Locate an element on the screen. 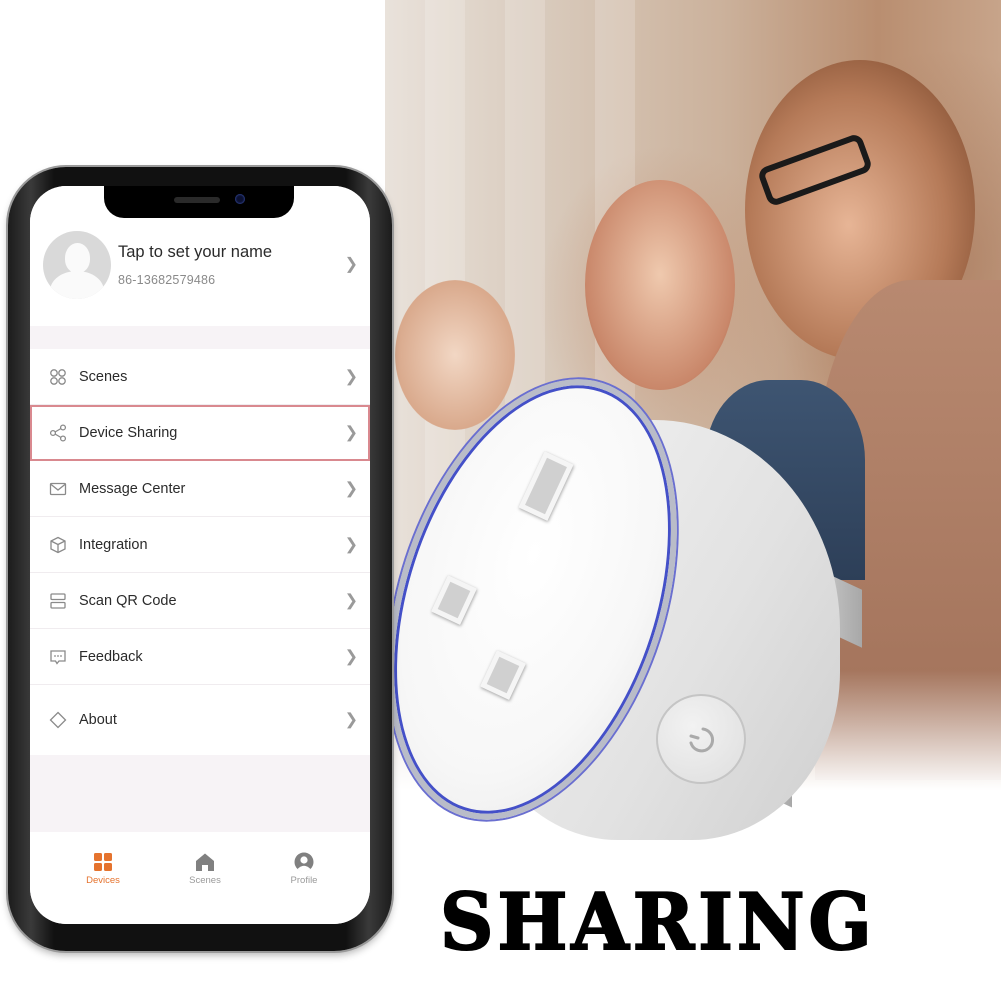 This screenshot has width=1001, height=1001. menu-item-scan-qr-code: Scan QR Code ❯ is located at coordinates (200, 601).